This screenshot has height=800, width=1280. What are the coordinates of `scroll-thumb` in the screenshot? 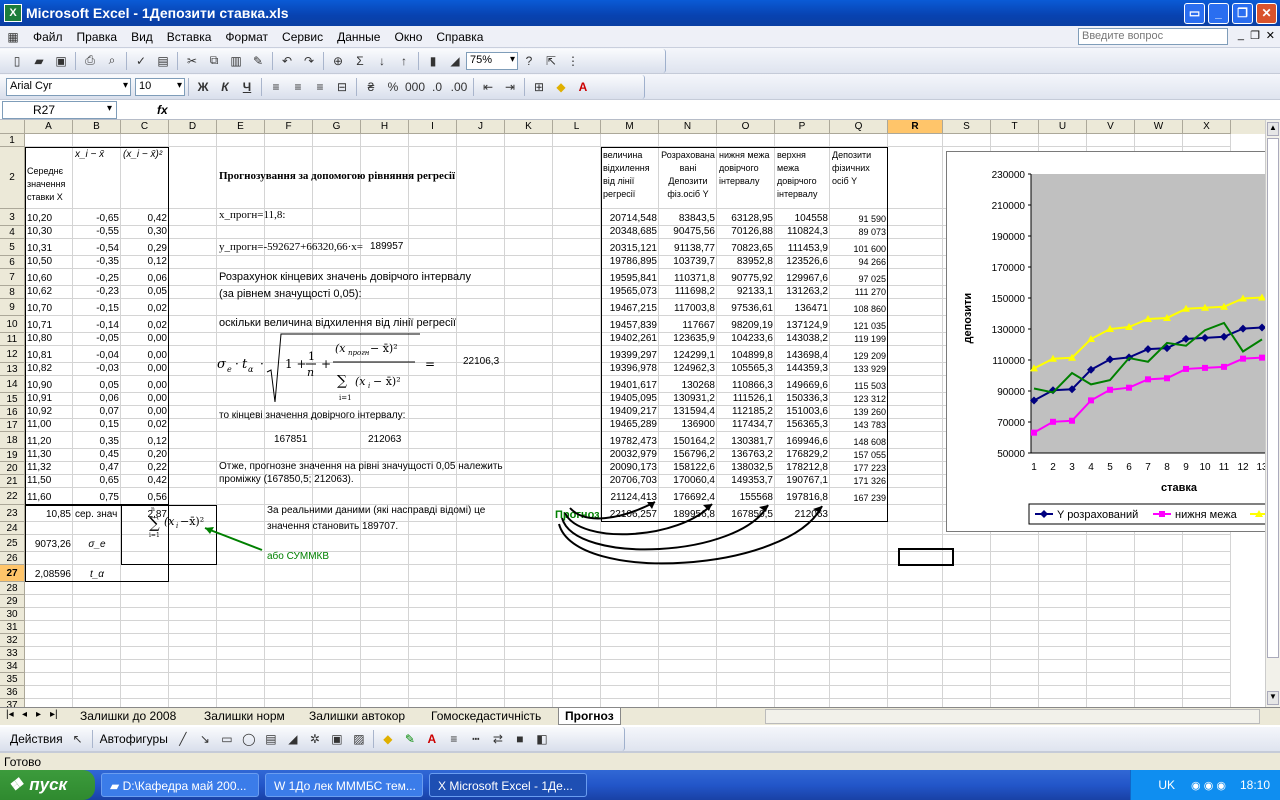 It's located at (1273, 398).